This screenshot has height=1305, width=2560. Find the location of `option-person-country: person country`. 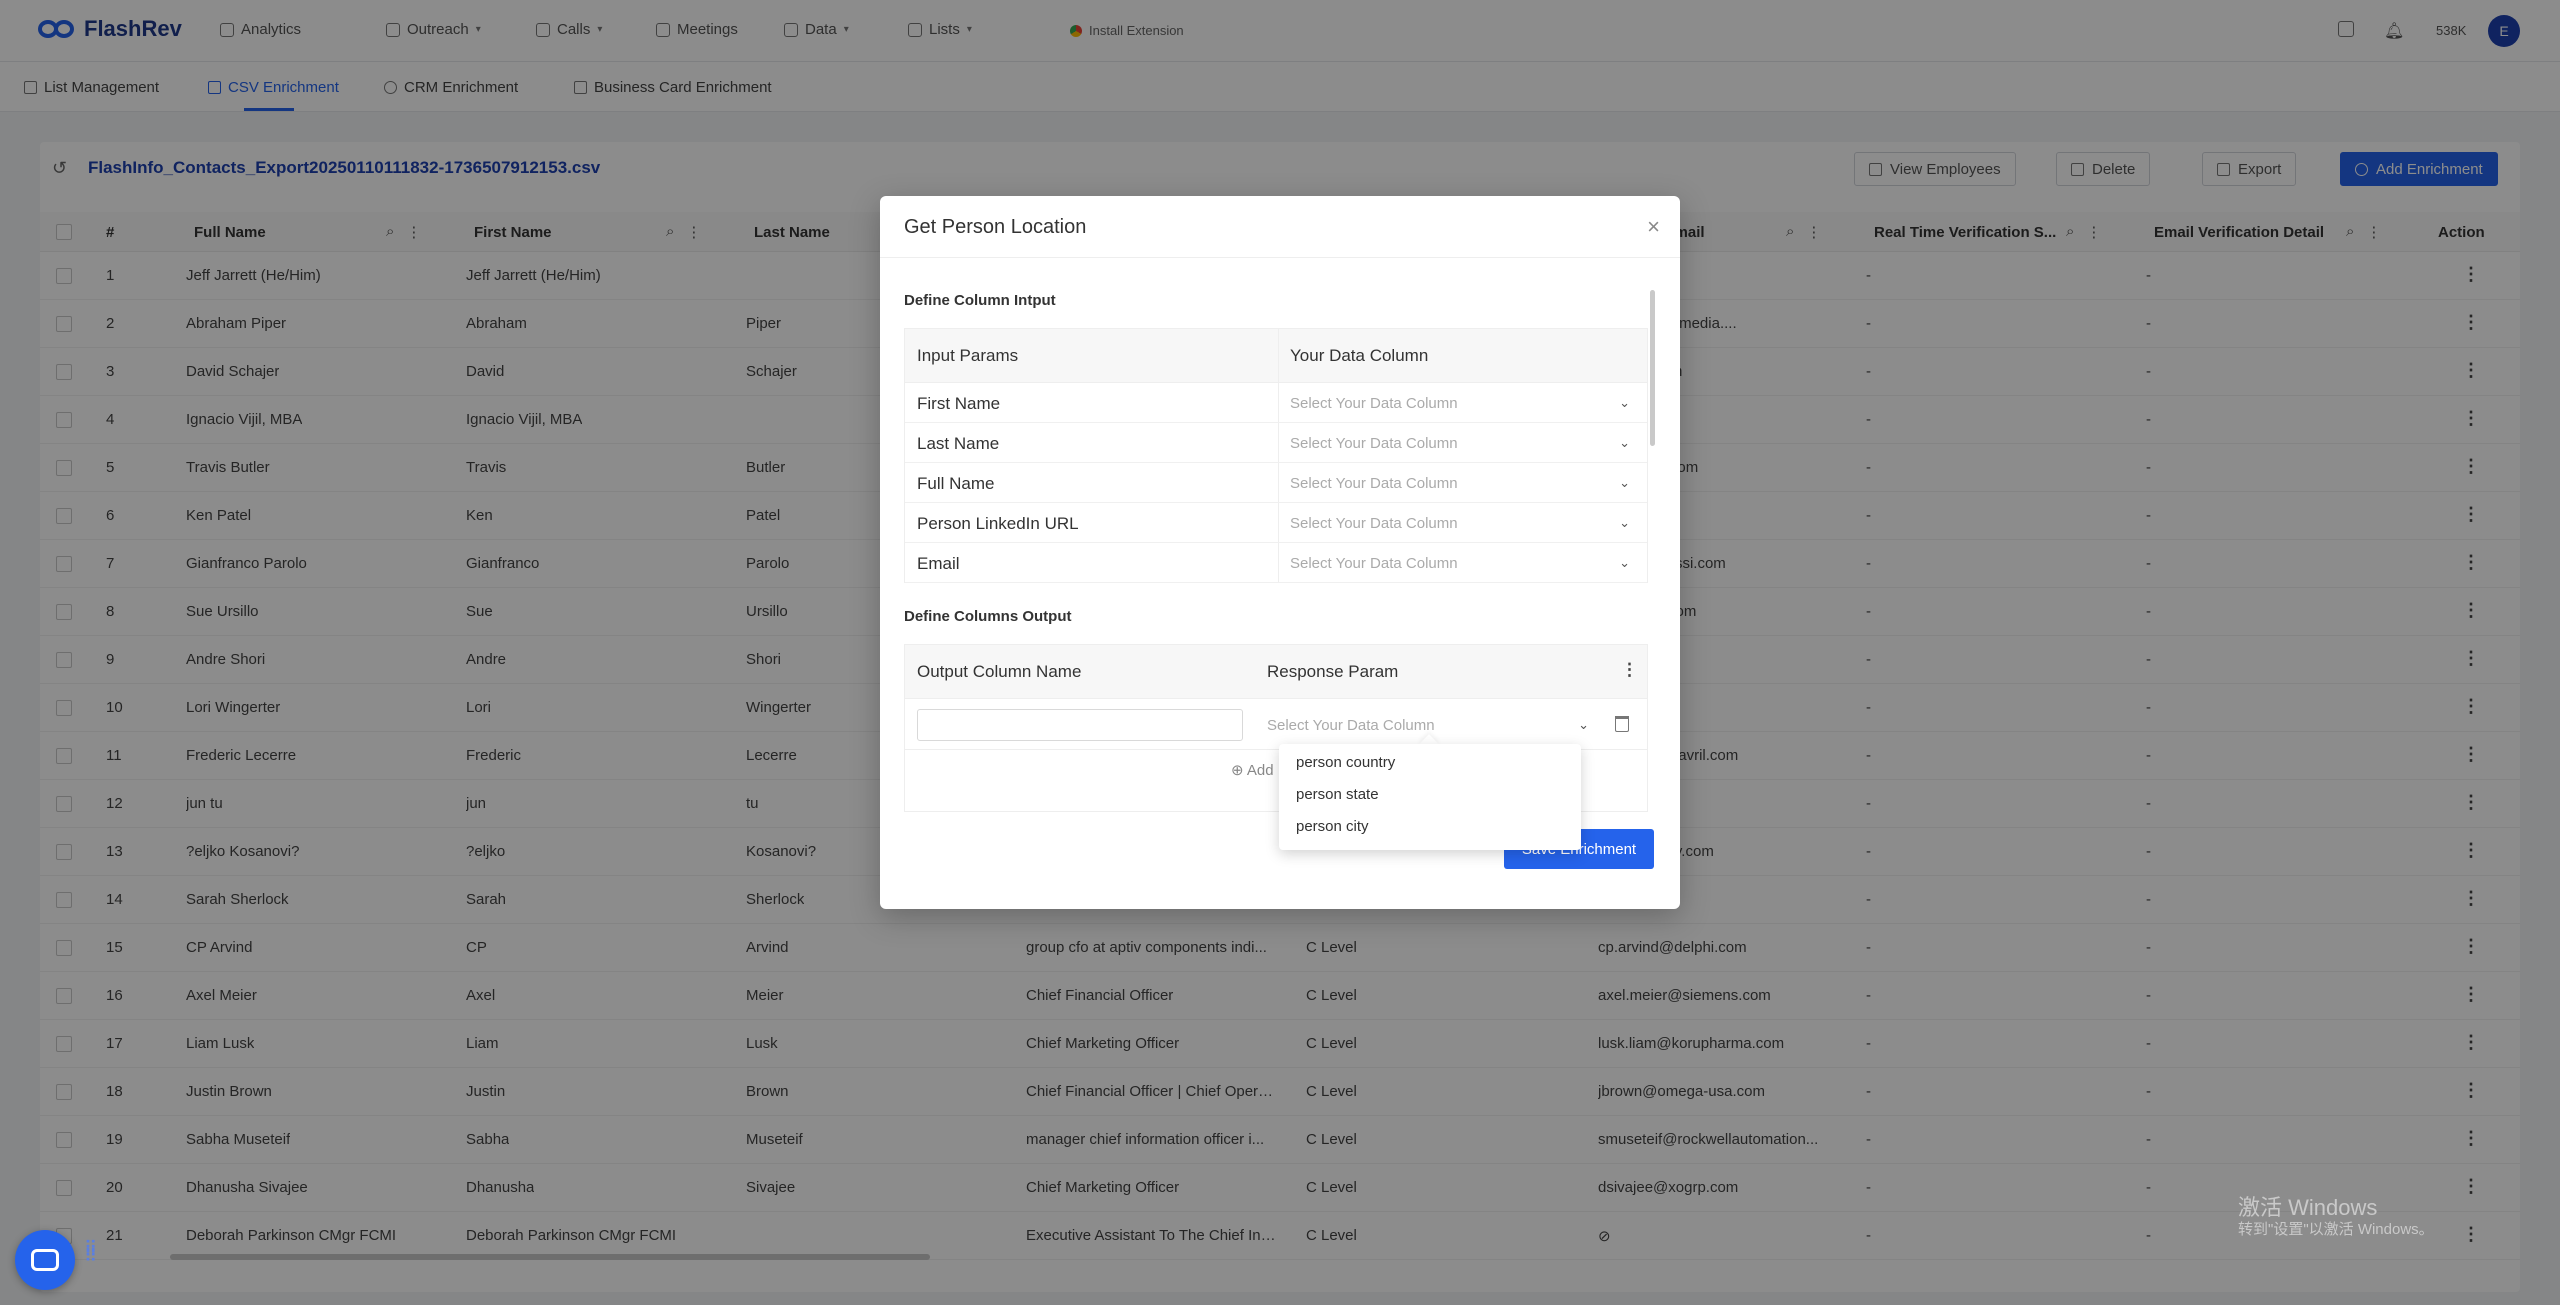

option-person-country: person country is located at coordinates (1345, 762).